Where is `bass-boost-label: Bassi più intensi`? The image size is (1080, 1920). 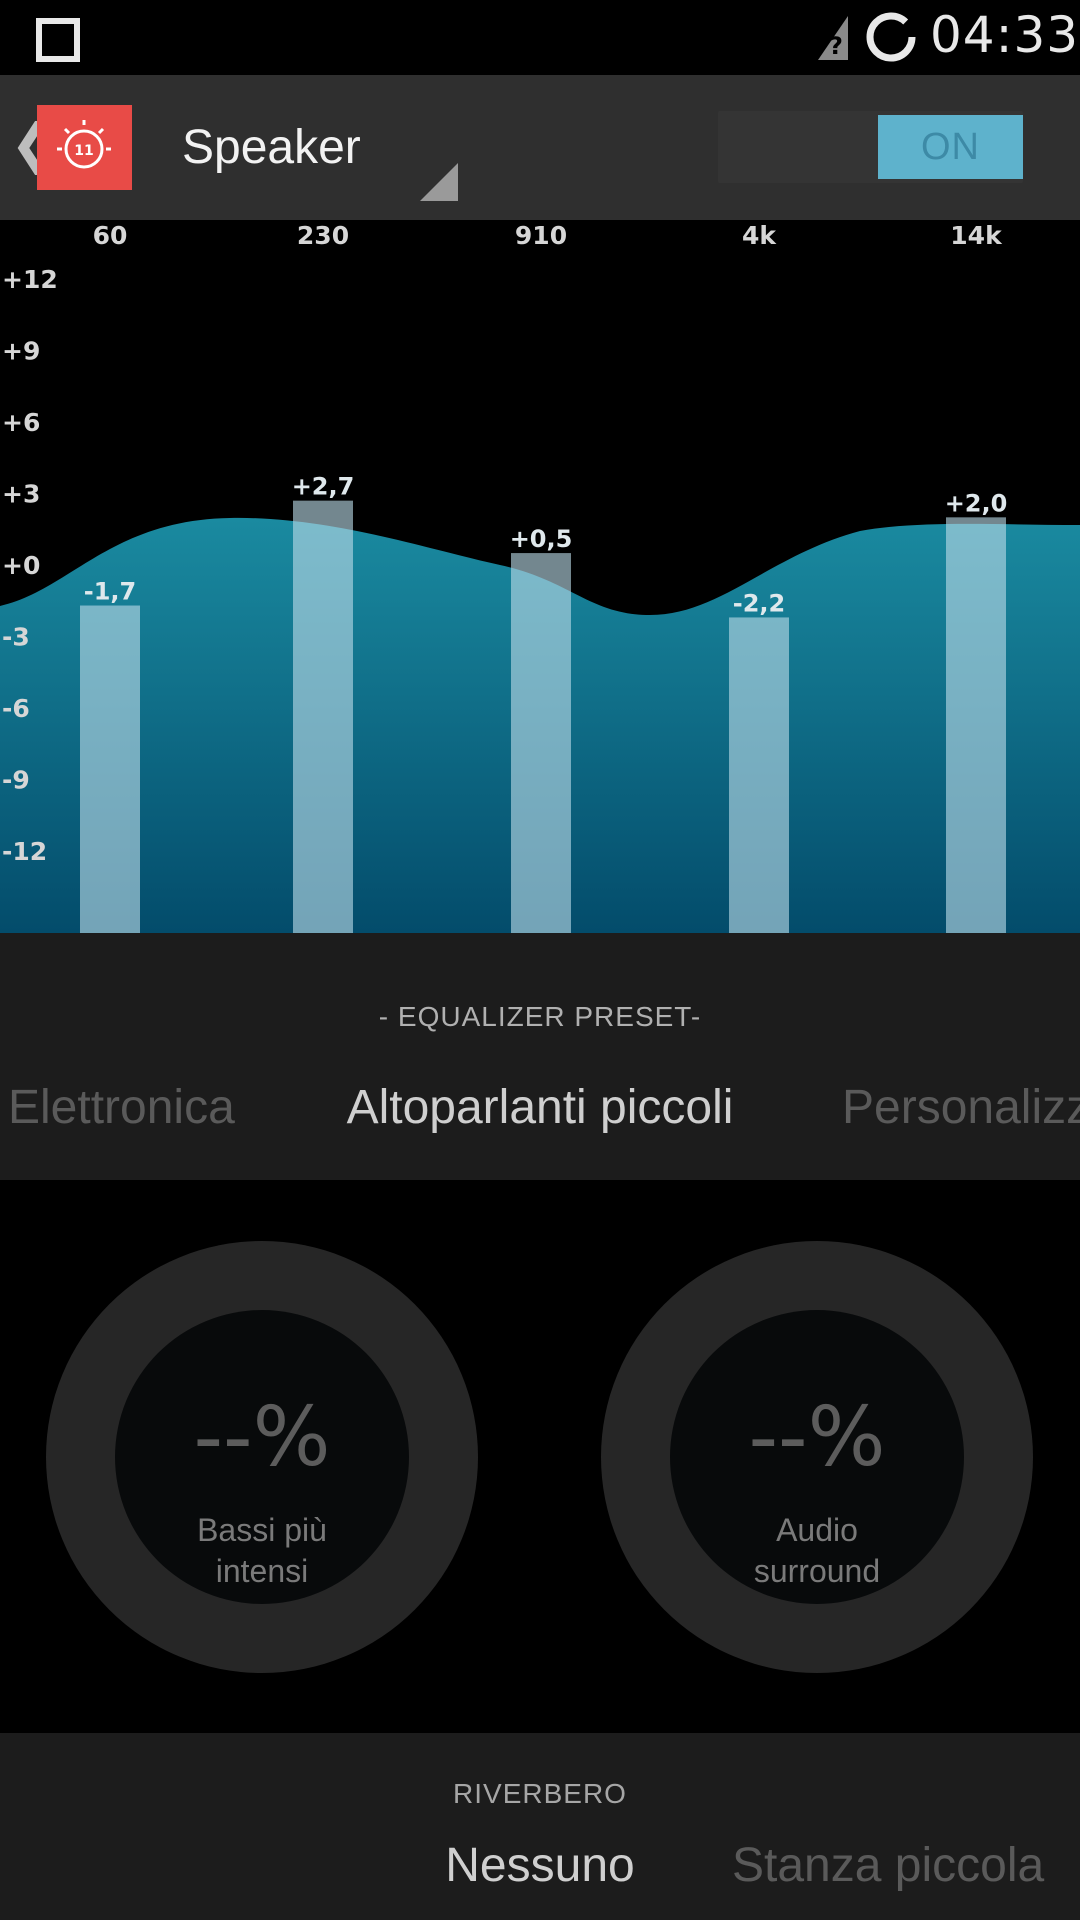
bass-boost-label: Bassi più intensi is located at coordinates (262, 1550).